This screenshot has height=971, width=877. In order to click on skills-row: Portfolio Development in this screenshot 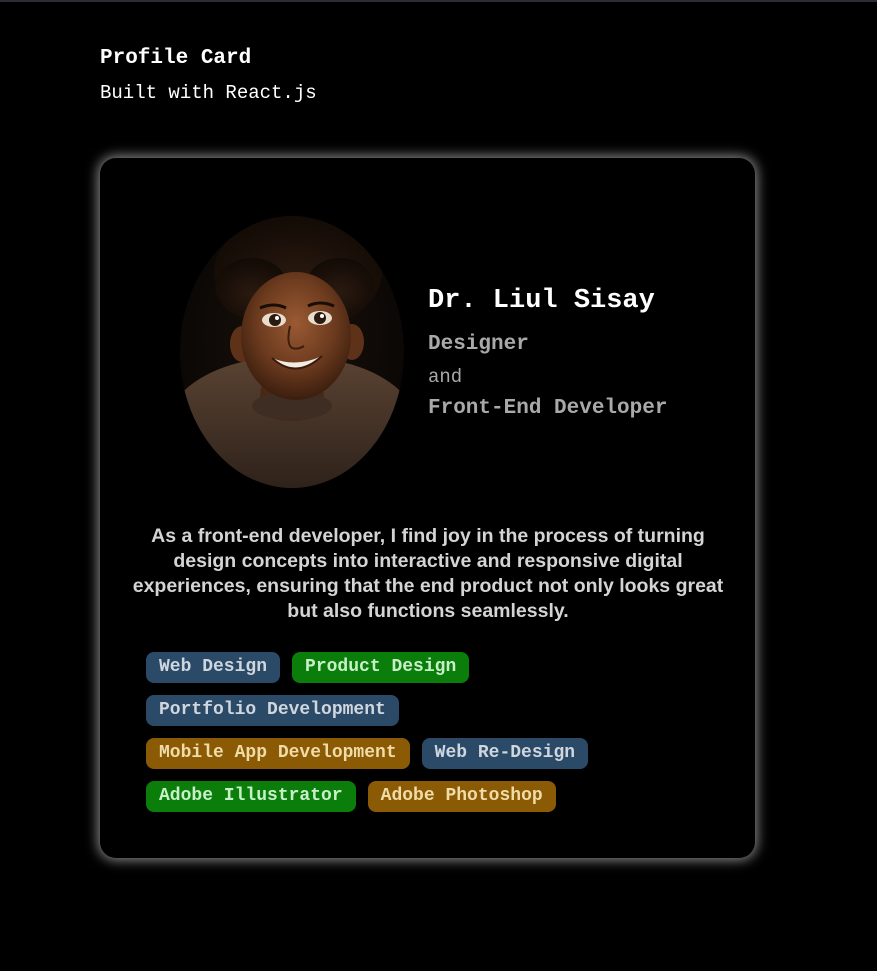, I will do `click(406, 710)`.